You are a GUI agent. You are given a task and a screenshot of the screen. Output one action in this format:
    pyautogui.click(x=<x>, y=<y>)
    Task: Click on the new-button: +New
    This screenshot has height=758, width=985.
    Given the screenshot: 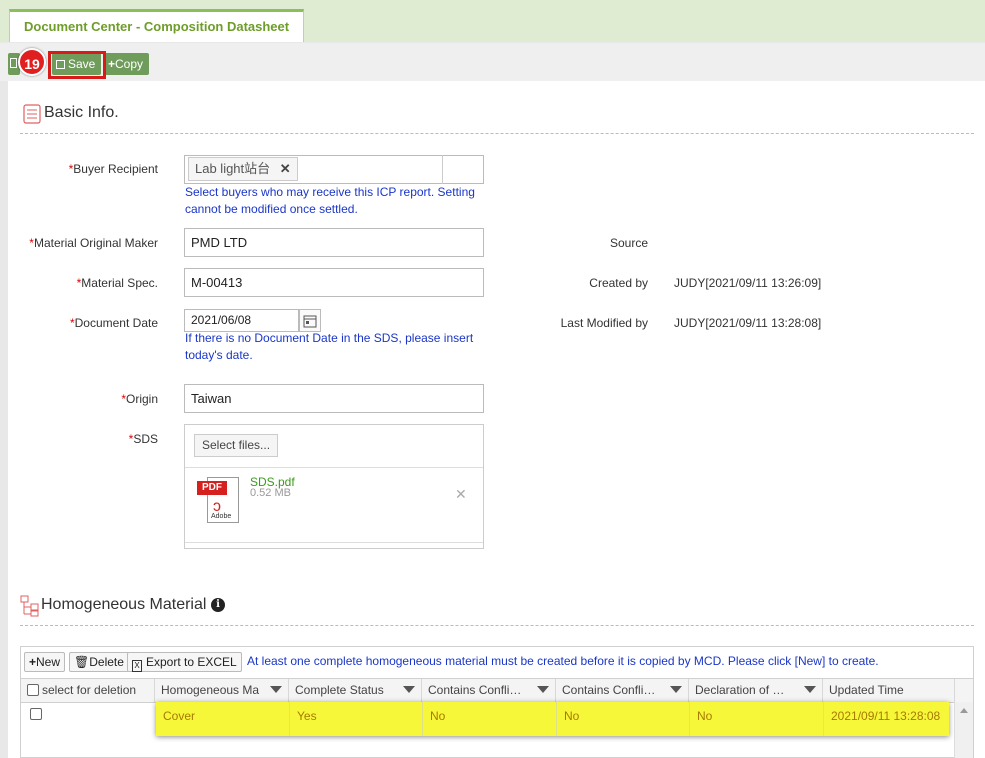 What is the action you would take?
    pyautogui.click(x=45, y=662)
    